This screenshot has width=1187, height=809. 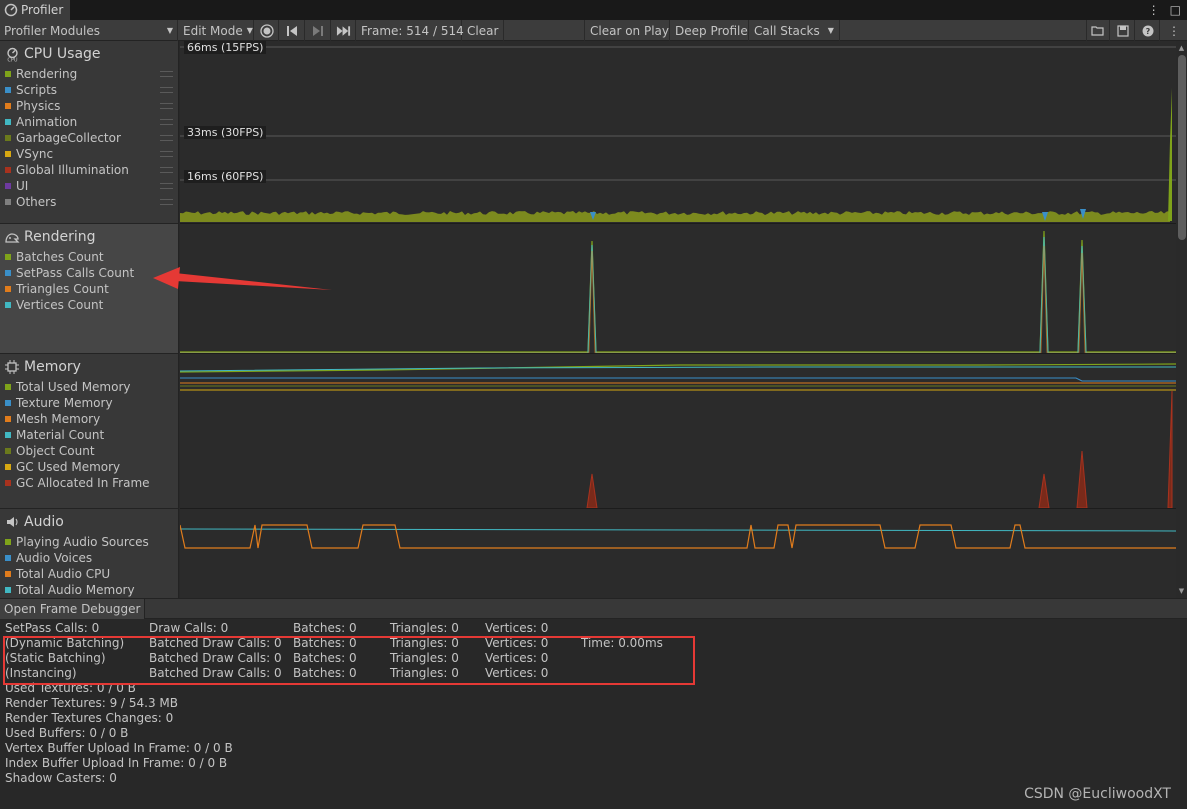 I want to click on last-frame-button, so click(x=344, y=30).